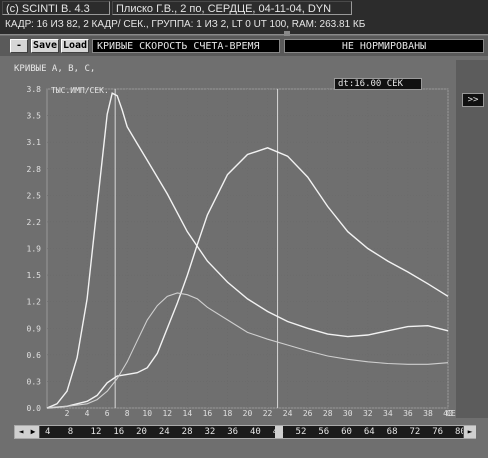 This screenshot has width=488, height=458. What do you see at coordinates (255, 432) in the screenshot?
I see `scroll-tick-label: 40` at bounding box center [255, 432].